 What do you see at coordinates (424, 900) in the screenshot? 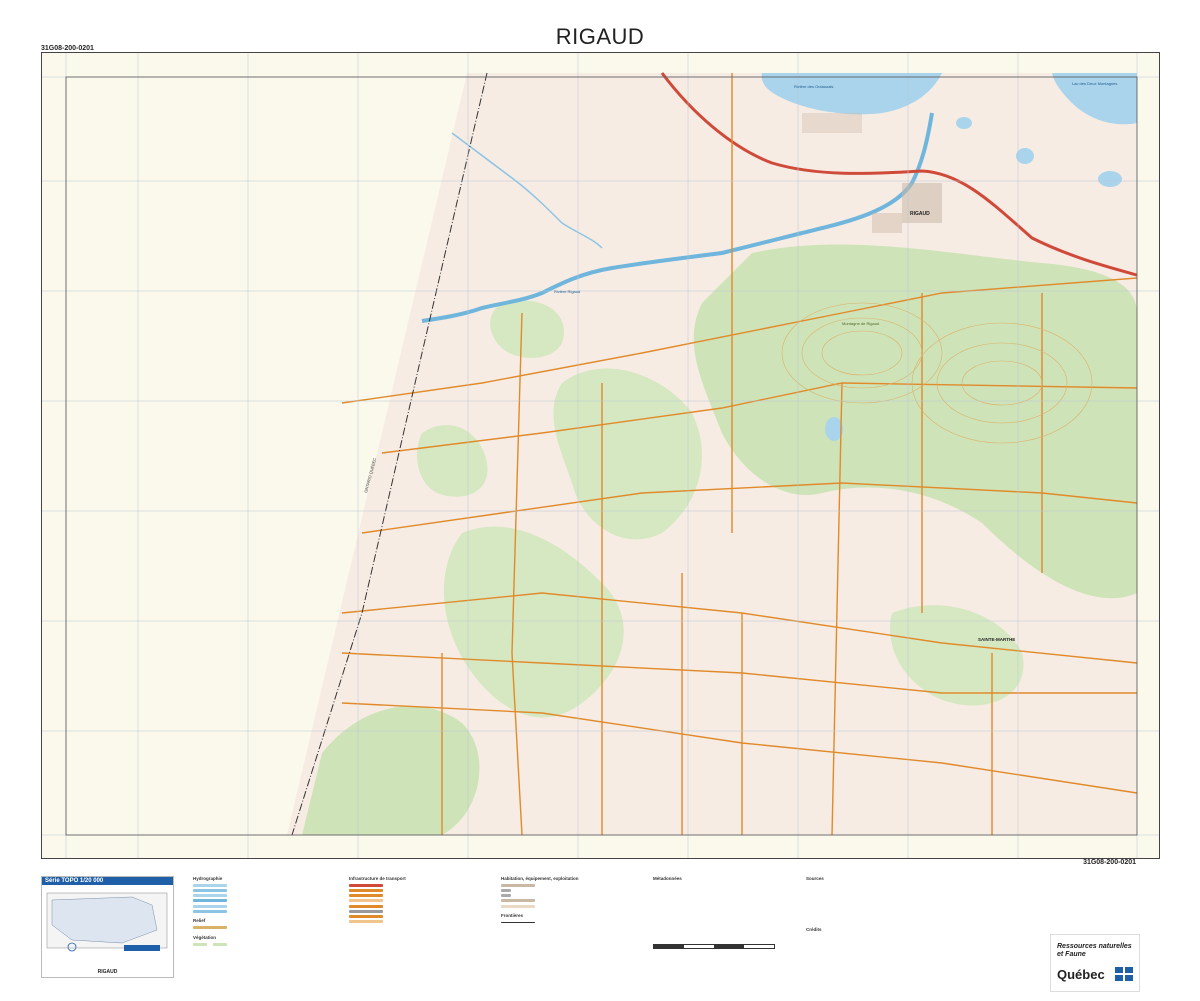
I see `legend-transport: Infrastructure de transport` at bounding box center [424, 900].